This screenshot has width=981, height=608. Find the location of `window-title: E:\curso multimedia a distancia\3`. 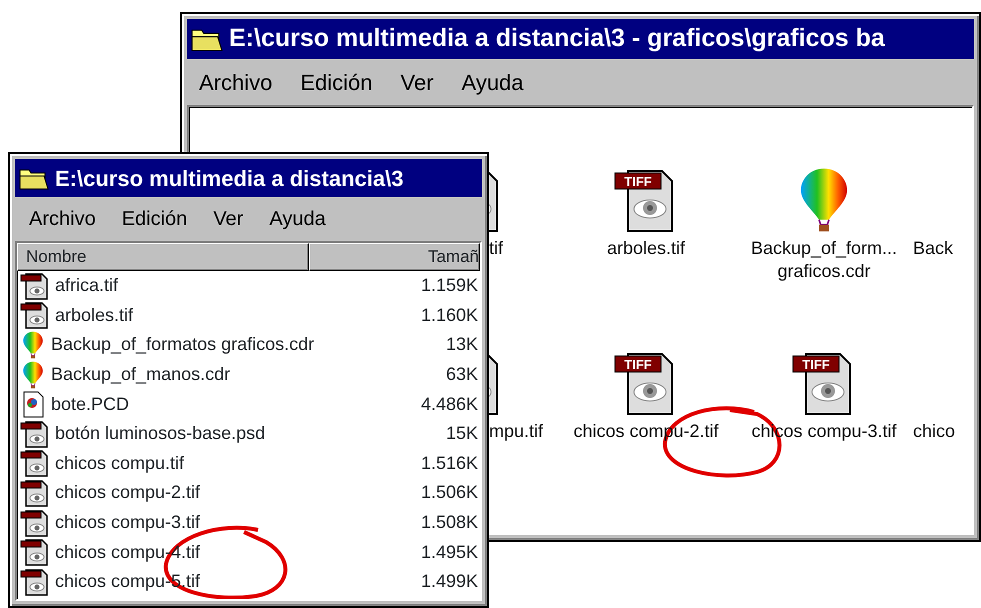

window-title: E:\curso multimedia a distancia\3 is located at coordinates (229, 178).